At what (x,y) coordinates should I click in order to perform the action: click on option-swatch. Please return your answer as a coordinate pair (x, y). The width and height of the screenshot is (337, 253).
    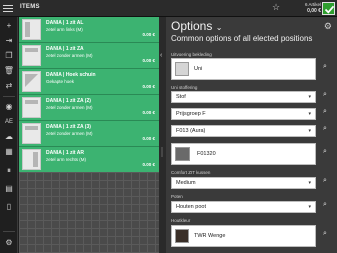
    Looking at the image, I should click on (182, 69).